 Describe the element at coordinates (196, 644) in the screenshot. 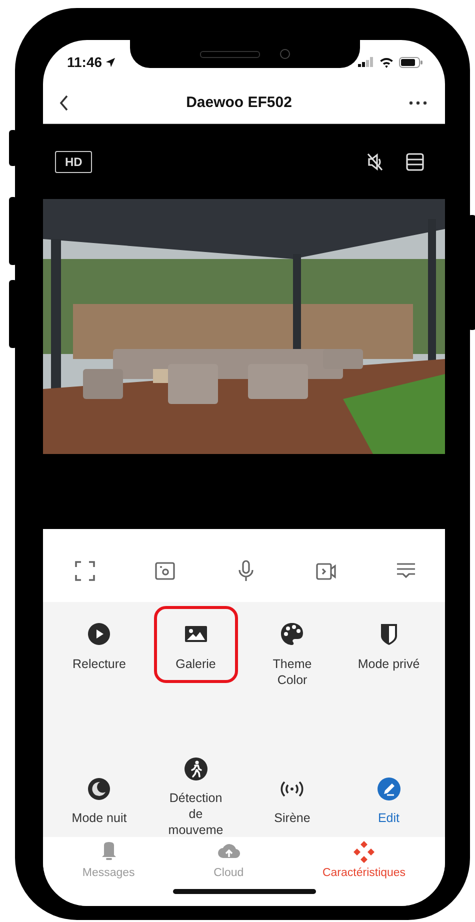

I see `feature-button: Galerie` at that location.